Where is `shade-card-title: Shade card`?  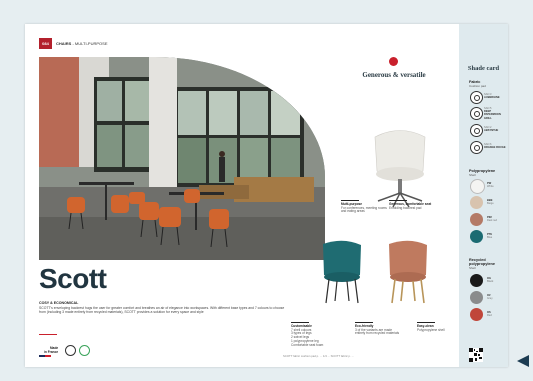 shade-card-title: Shade card is located at coordinates (483, 68).